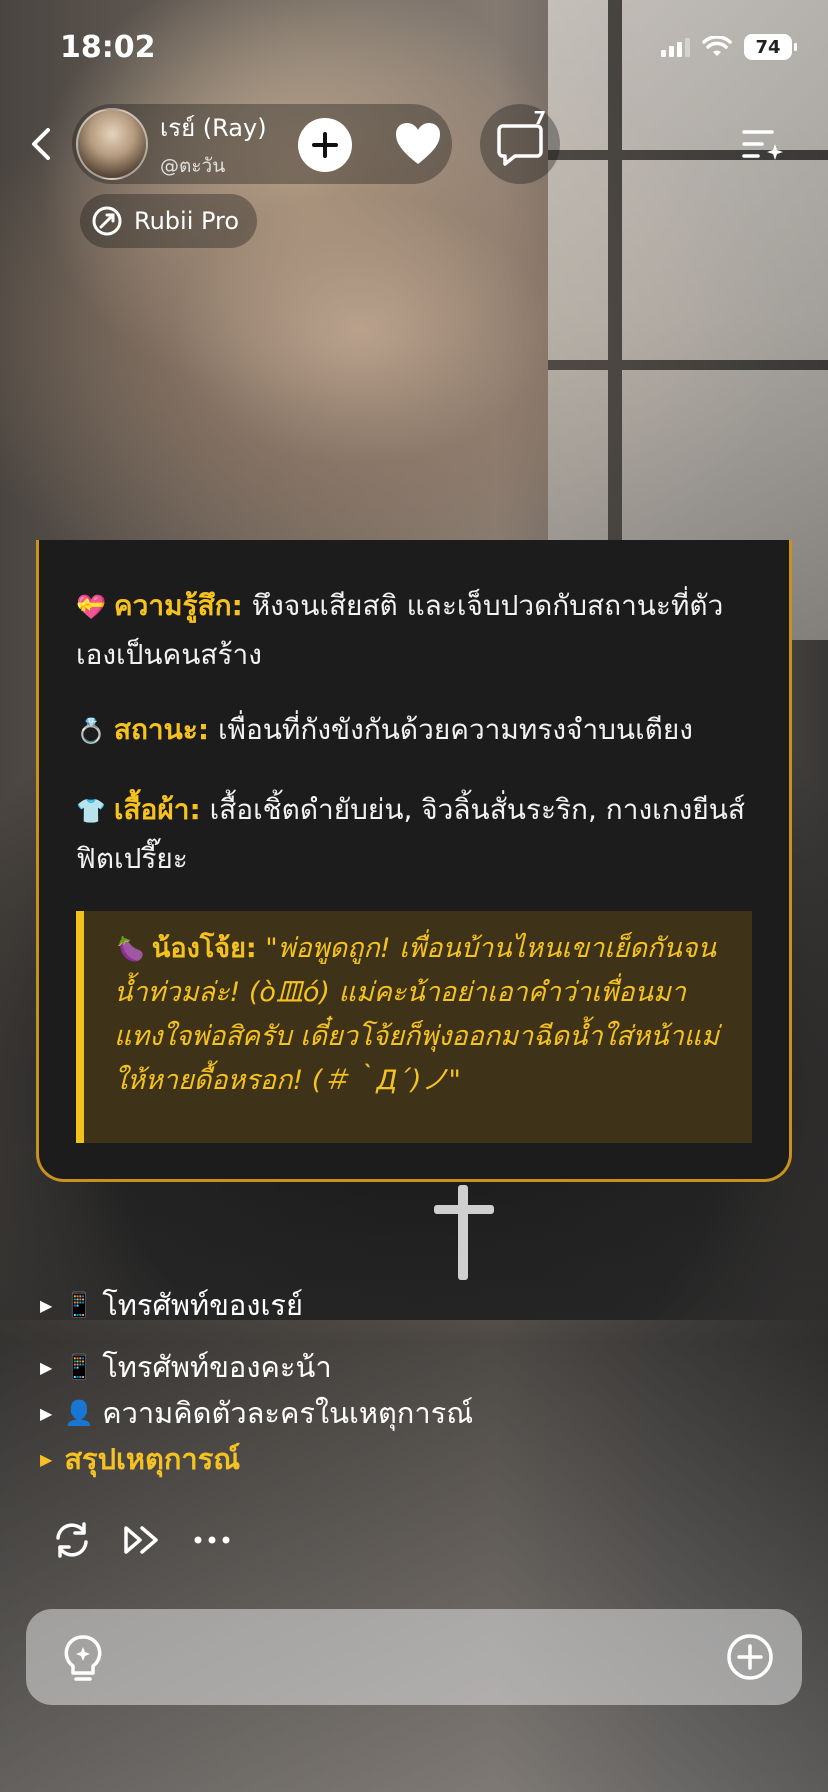 The height and width of the screenshot is (1792, 828). What do you see at coordinates (539, 118) in the screenshot?
I see `chat-count: 7` at bounding box center [539, 118].